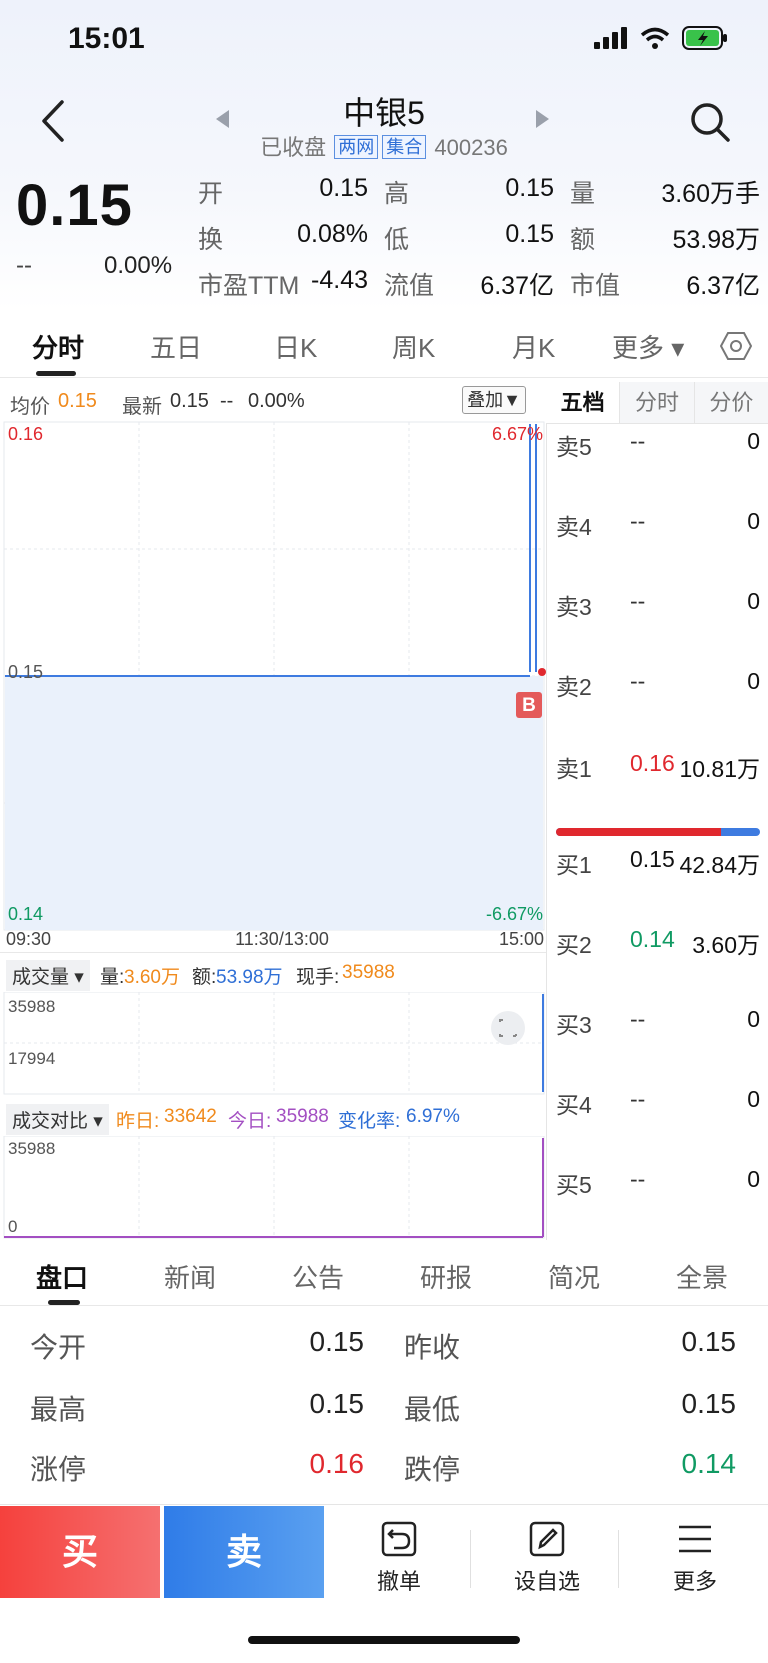 The image size is (768, 1663). What do you see at coordinates (273, 1044) in the screenshot?
I see `volume-chart: 35988 17994` at bounding box center [273, 1044].